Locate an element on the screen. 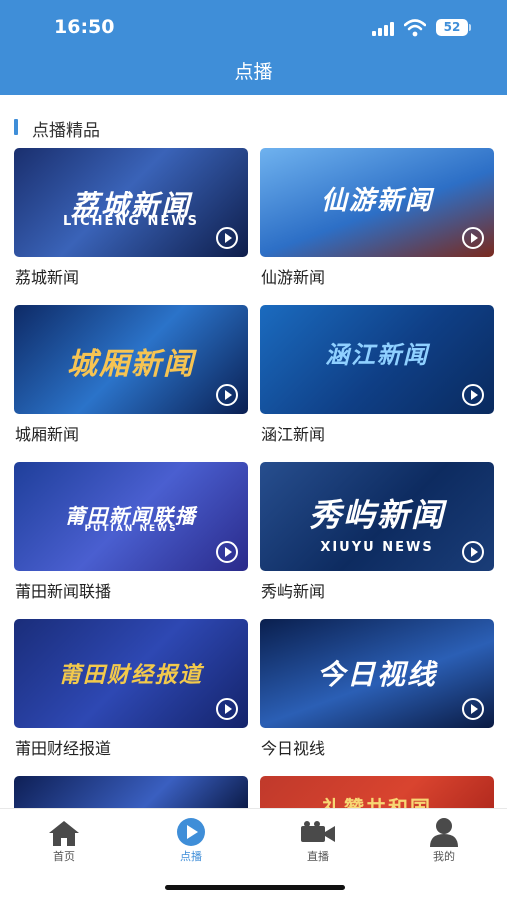  home-indicator is located at coordinates (255, 887).